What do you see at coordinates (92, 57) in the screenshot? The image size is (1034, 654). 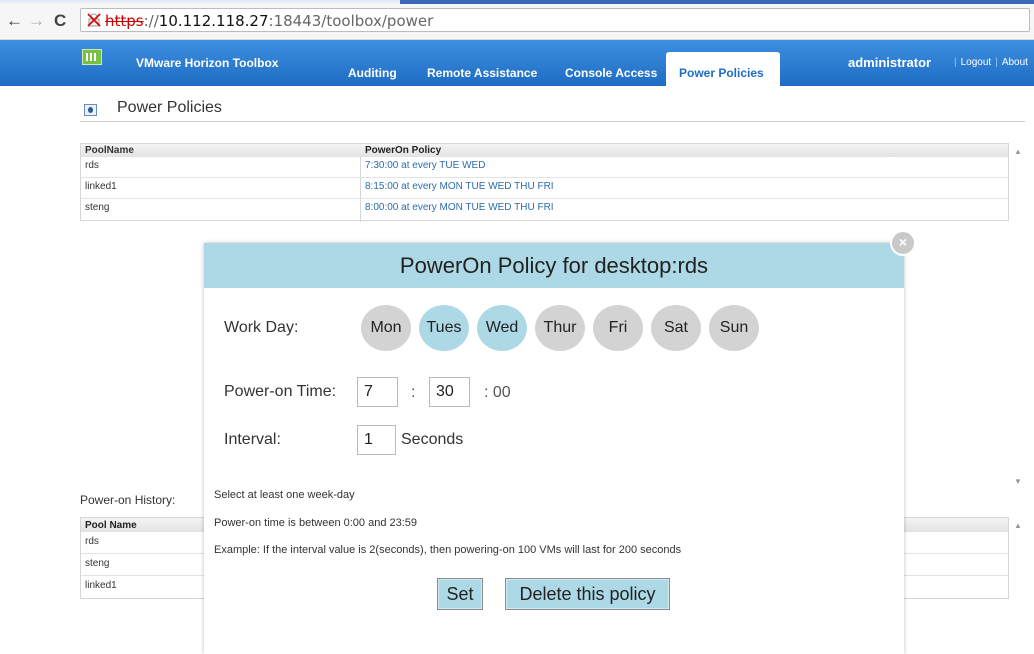 I see `toolbox-logo-icon` at bounding box center [92, 57].